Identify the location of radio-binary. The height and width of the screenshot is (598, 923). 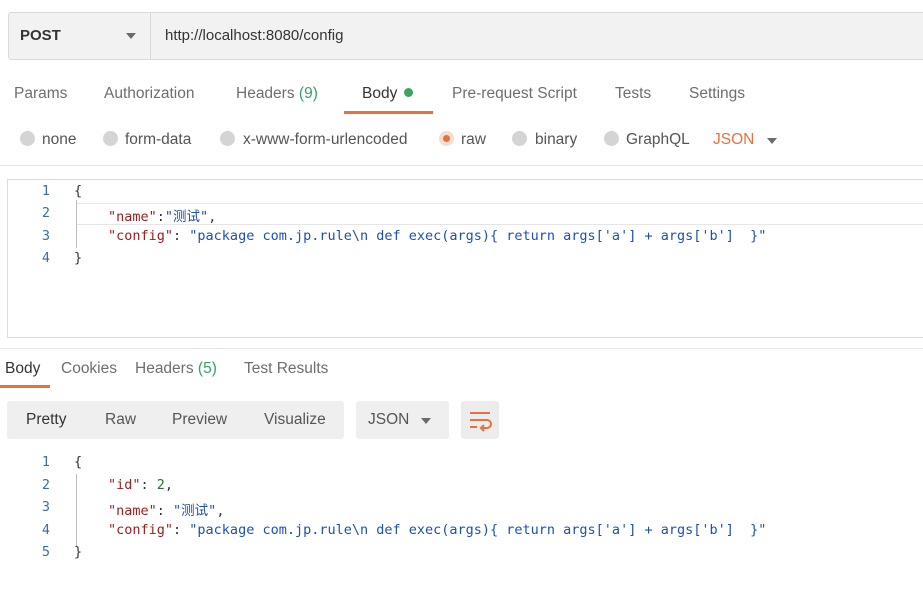
(519, 138).